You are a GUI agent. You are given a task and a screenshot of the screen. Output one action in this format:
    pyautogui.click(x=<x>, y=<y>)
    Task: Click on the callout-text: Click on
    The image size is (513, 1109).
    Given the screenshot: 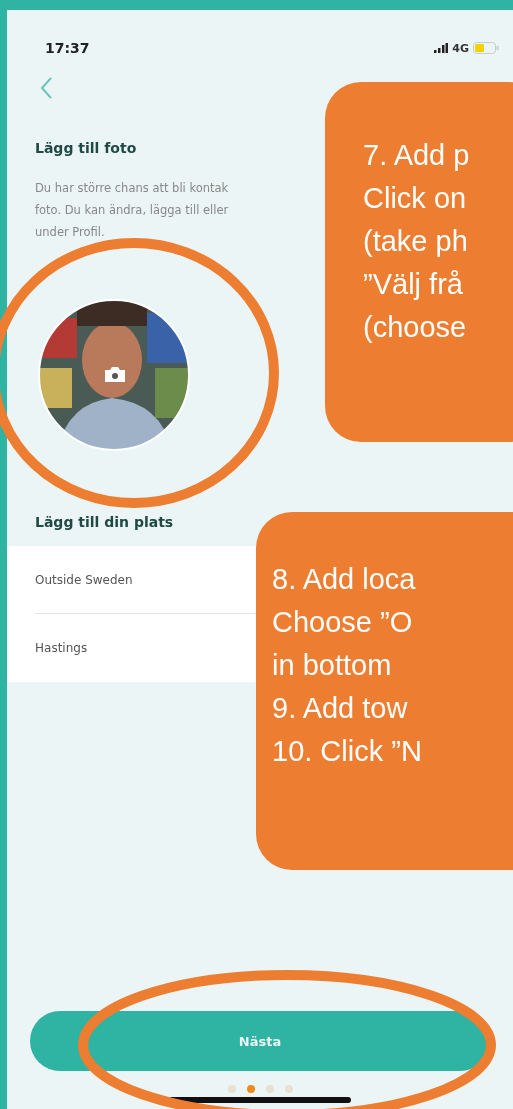 What is the action you would take?
    pyautogui.click(x=415, y=198)
    